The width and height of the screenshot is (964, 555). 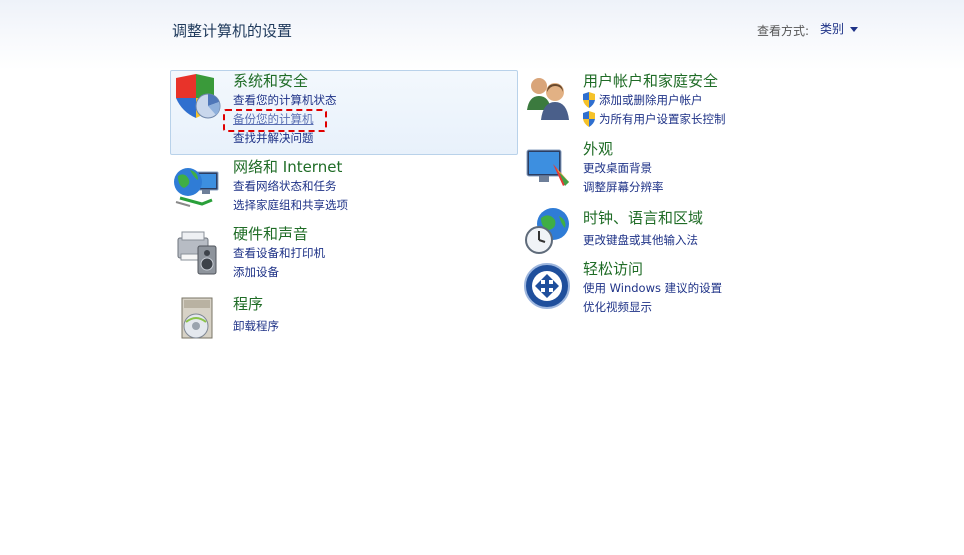 I want to click on link-devices-printers: 查看设备和打印机, so click(x=279, y=253).